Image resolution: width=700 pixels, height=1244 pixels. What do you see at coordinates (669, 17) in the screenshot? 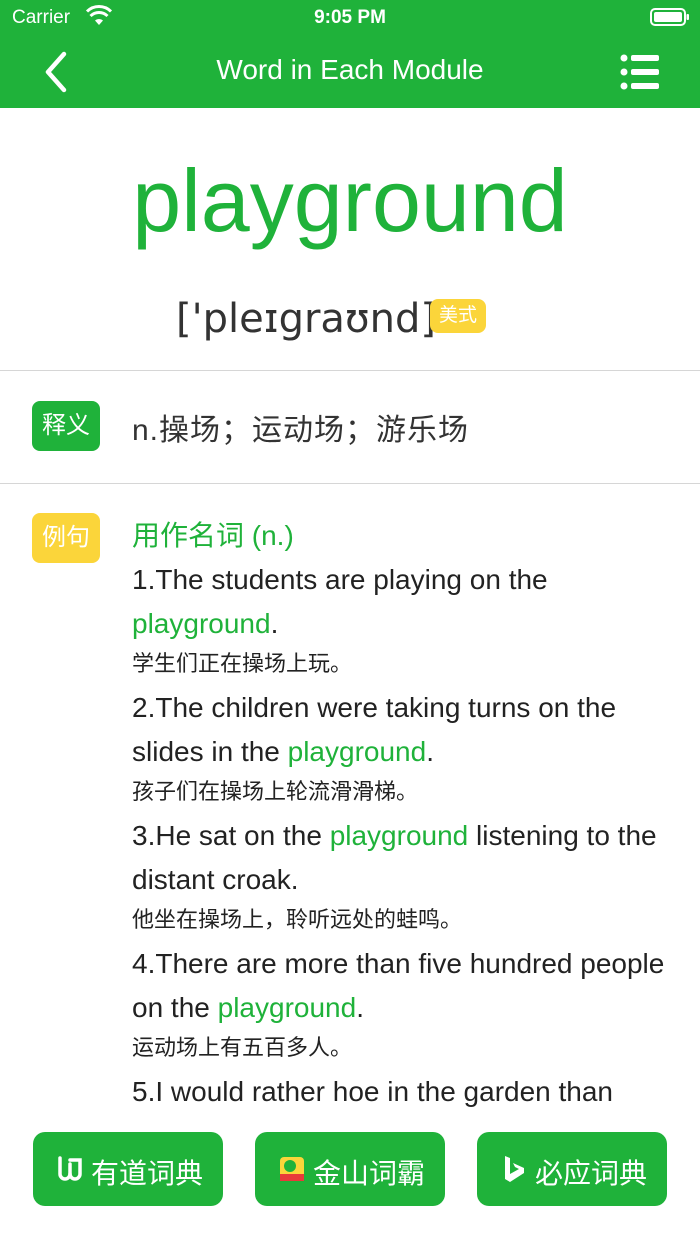
I see `battery-icon` at bounding box center [669, 17].